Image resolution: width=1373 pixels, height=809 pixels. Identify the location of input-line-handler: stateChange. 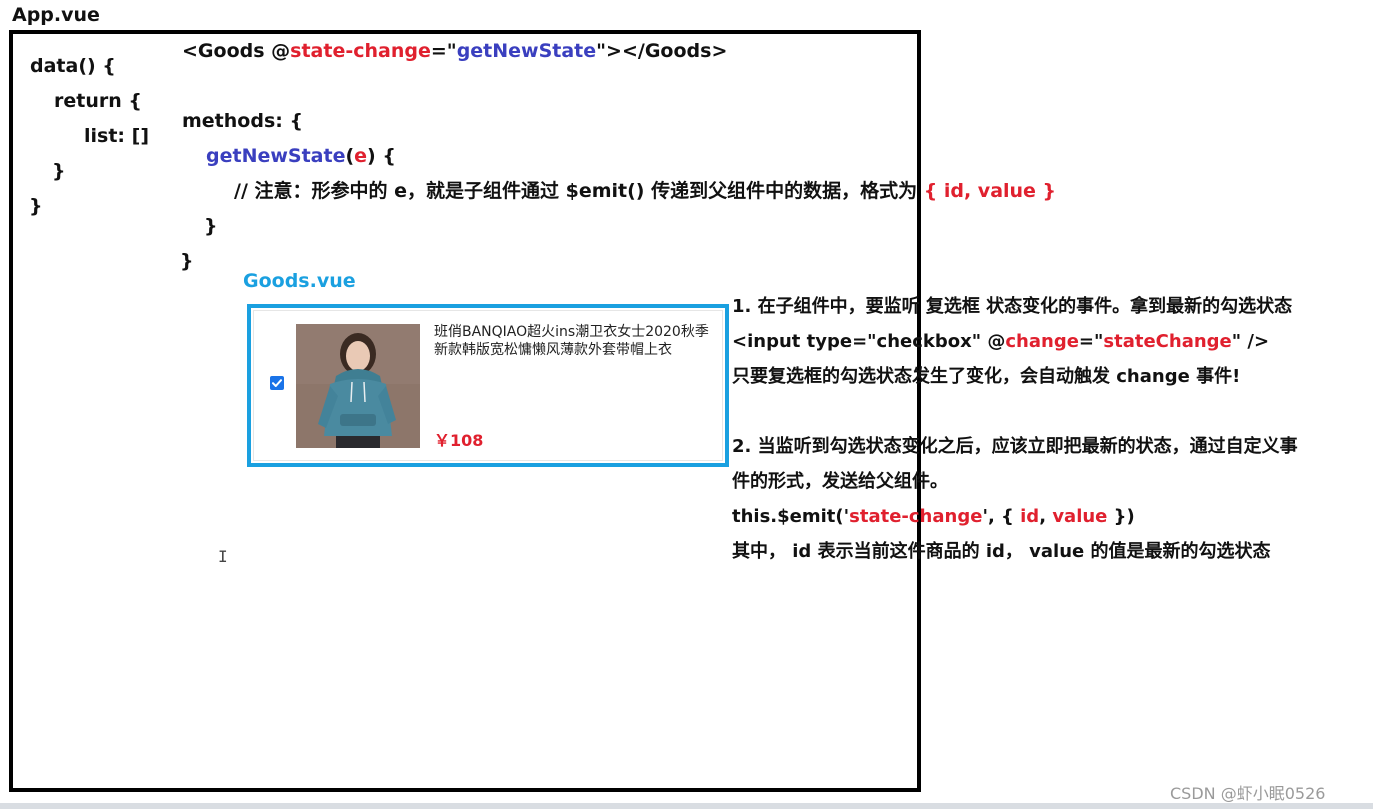
(1167, 341).